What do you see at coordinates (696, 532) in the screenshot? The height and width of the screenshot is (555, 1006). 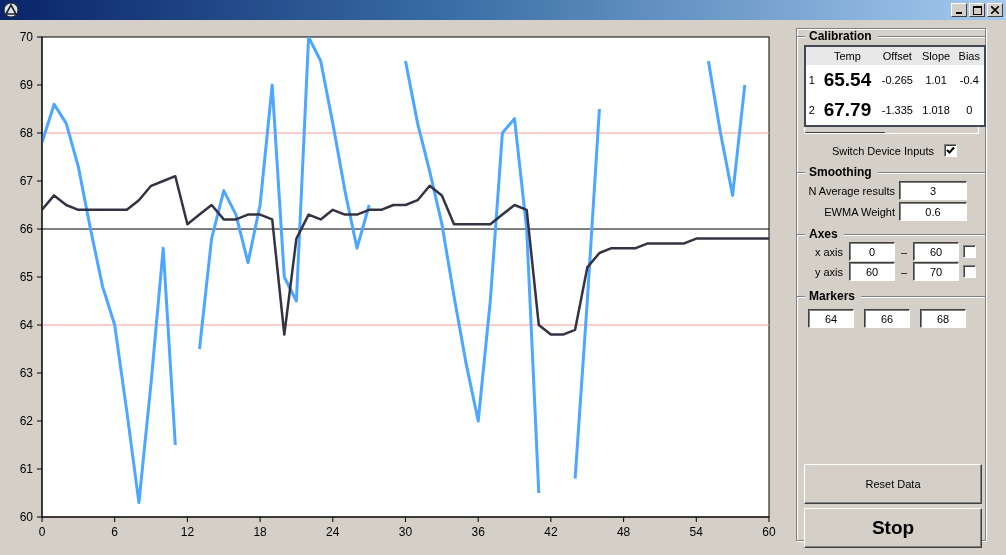 I see `axis-tick-label: 54` at bounding box center [696, 532].